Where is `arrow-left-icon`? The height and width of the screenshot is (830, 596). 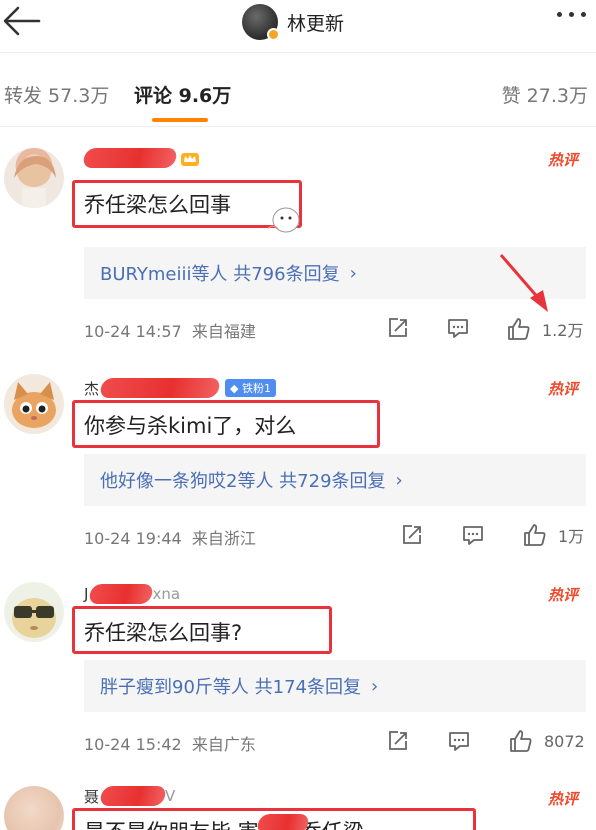 arrow-left-icon is located at coordinates (22, 21).